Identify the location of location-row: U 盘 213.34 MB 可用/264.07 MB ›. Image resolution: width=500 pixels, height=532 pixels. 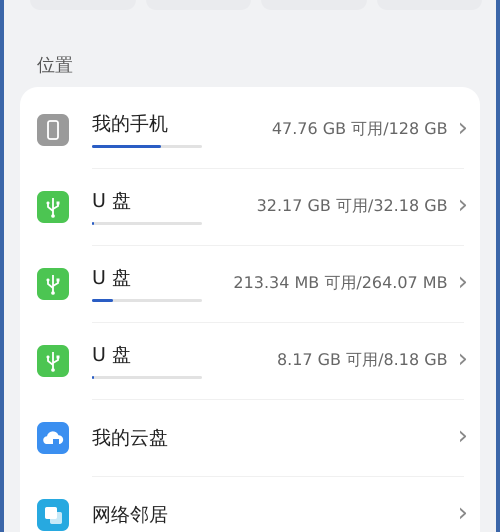
(250, 283).